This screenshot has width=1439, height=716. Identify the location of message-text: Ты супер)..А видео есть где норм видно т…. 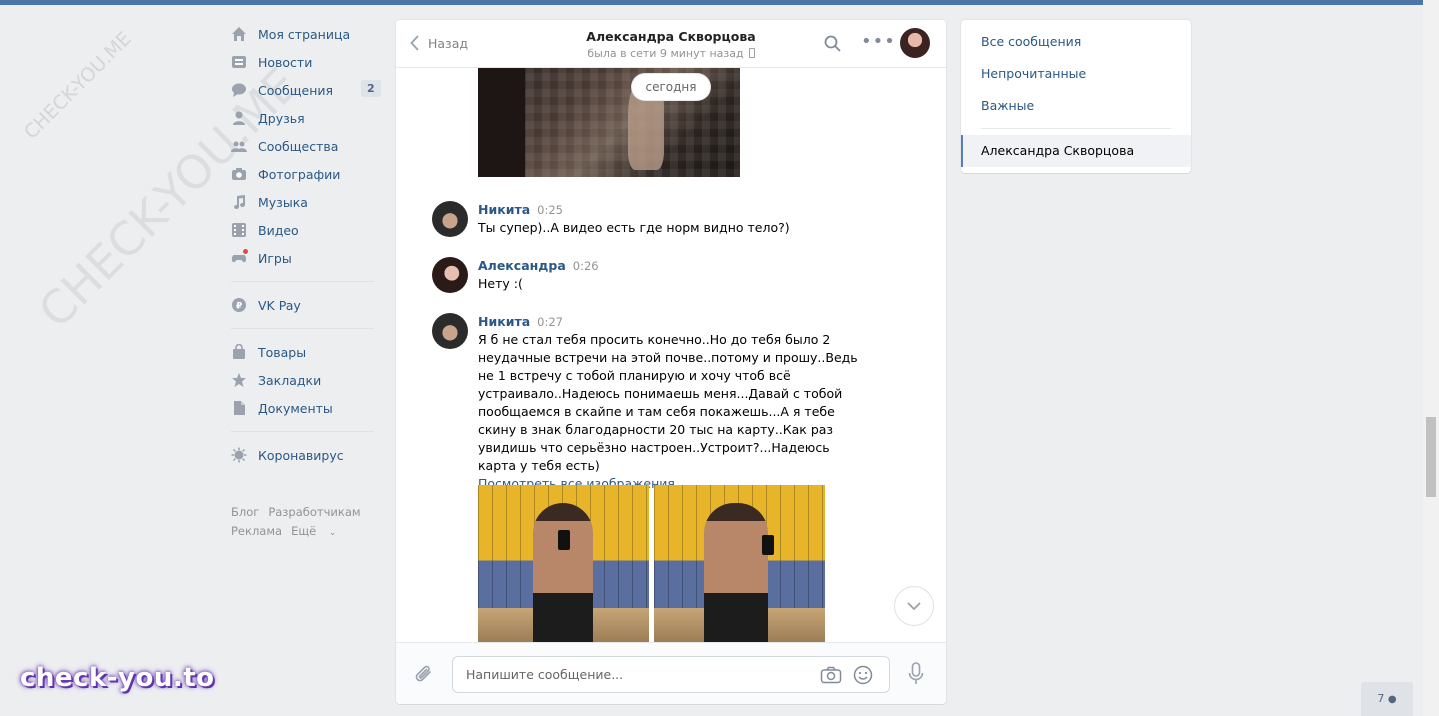
(634, 227).